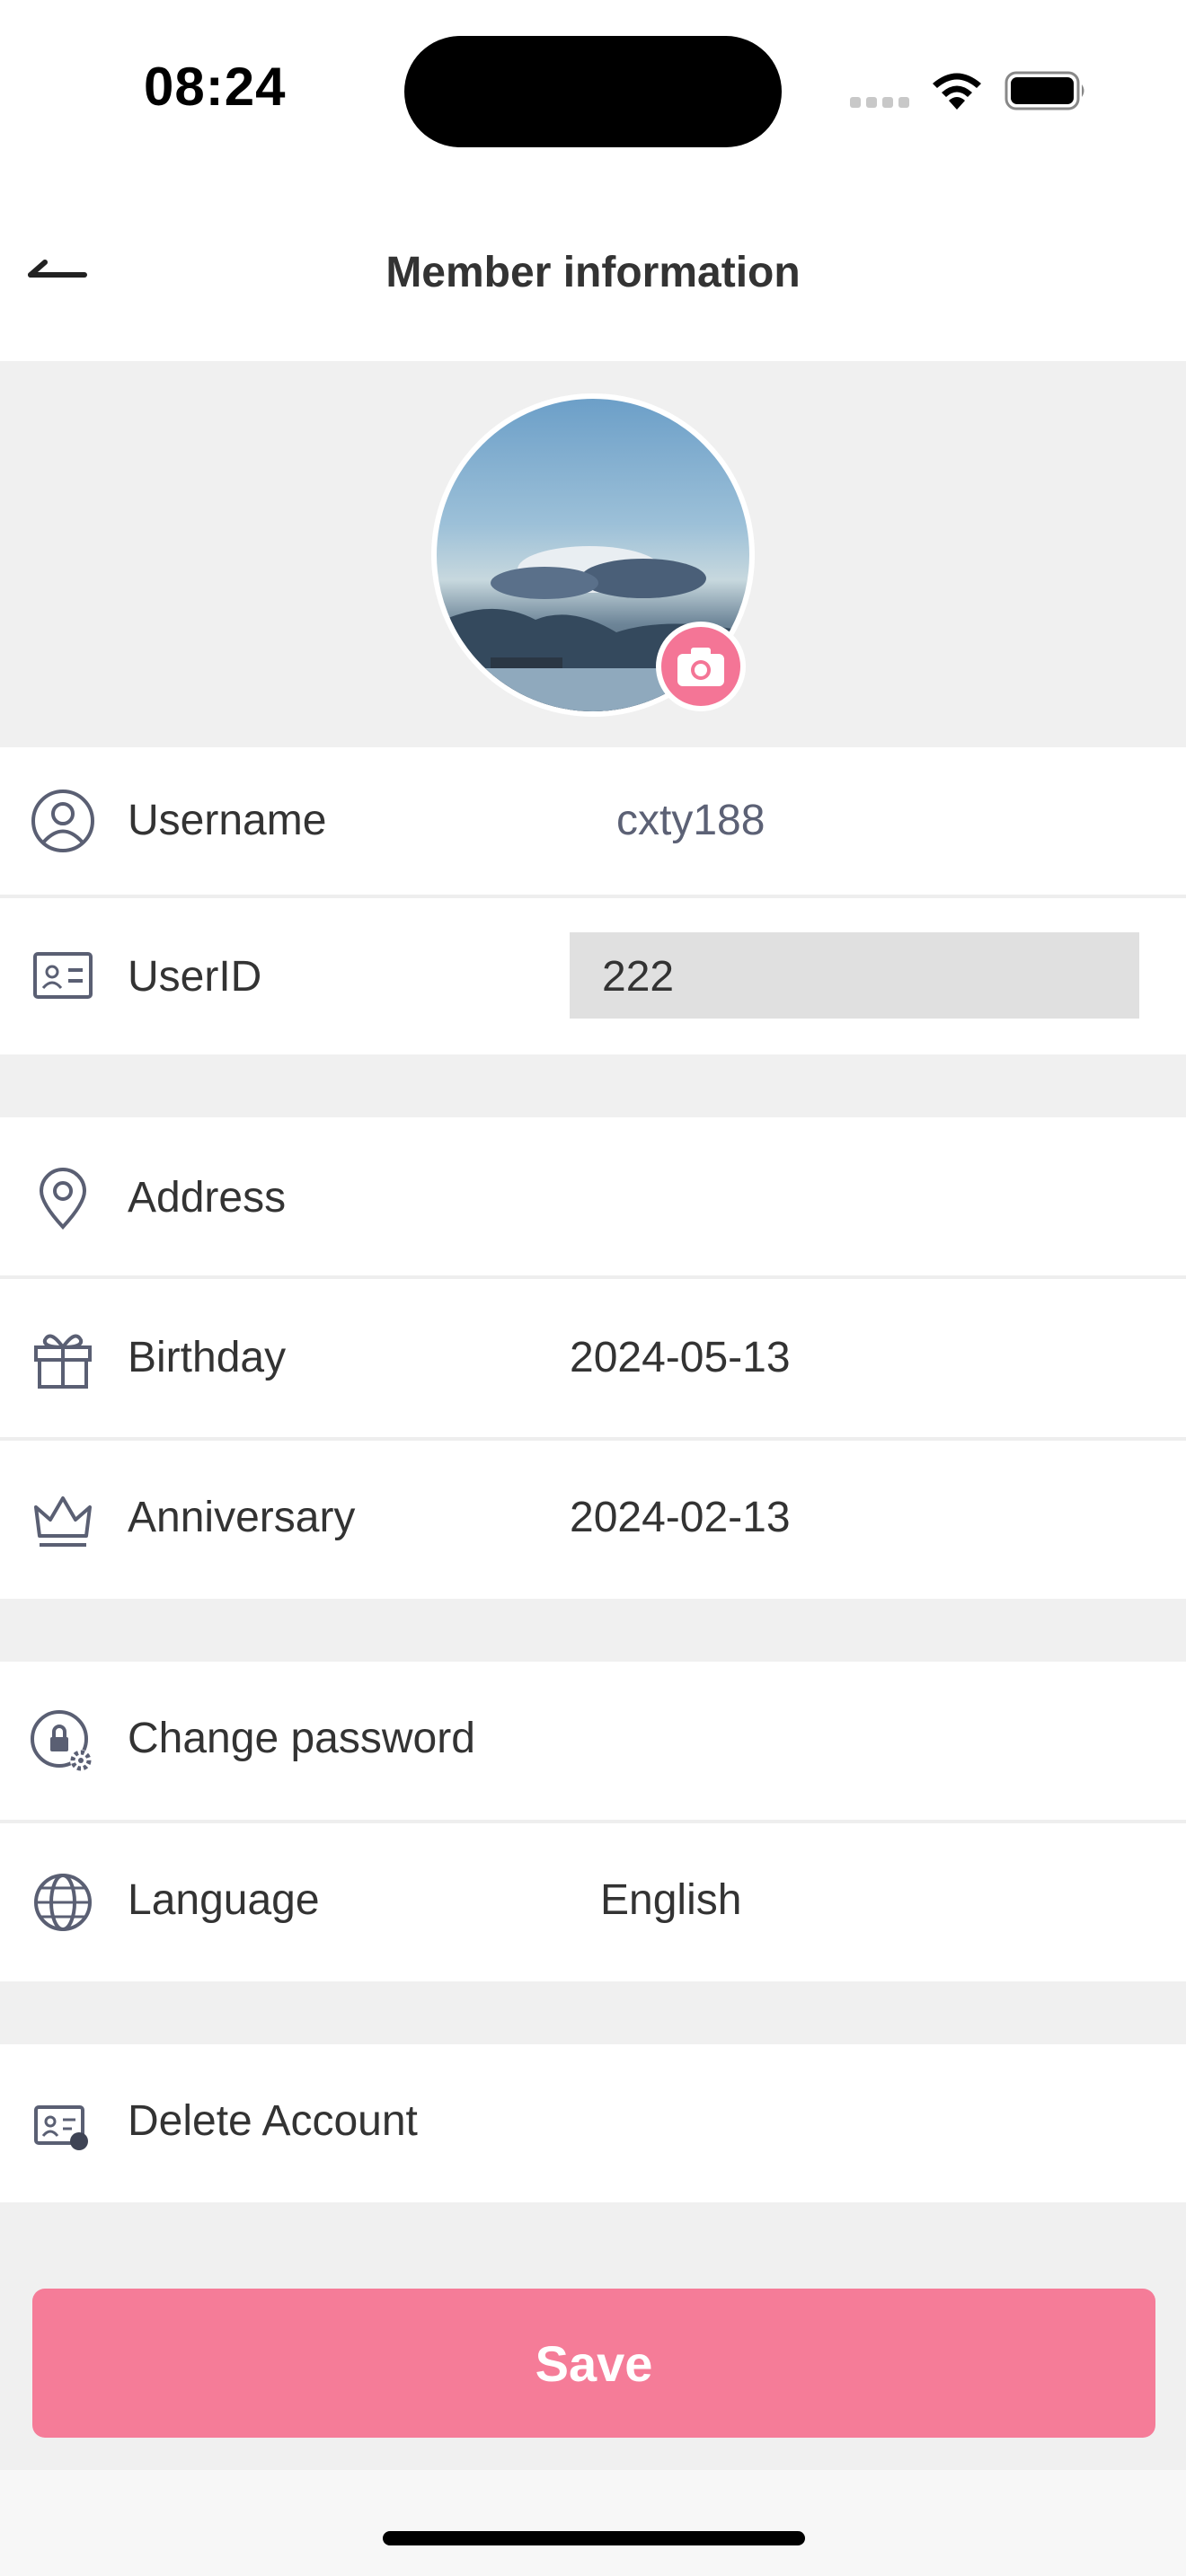  What do you see at coordinates (63, 1902) in the screenshot?
I see `globe-icon` at bounding box center [63, 1902].